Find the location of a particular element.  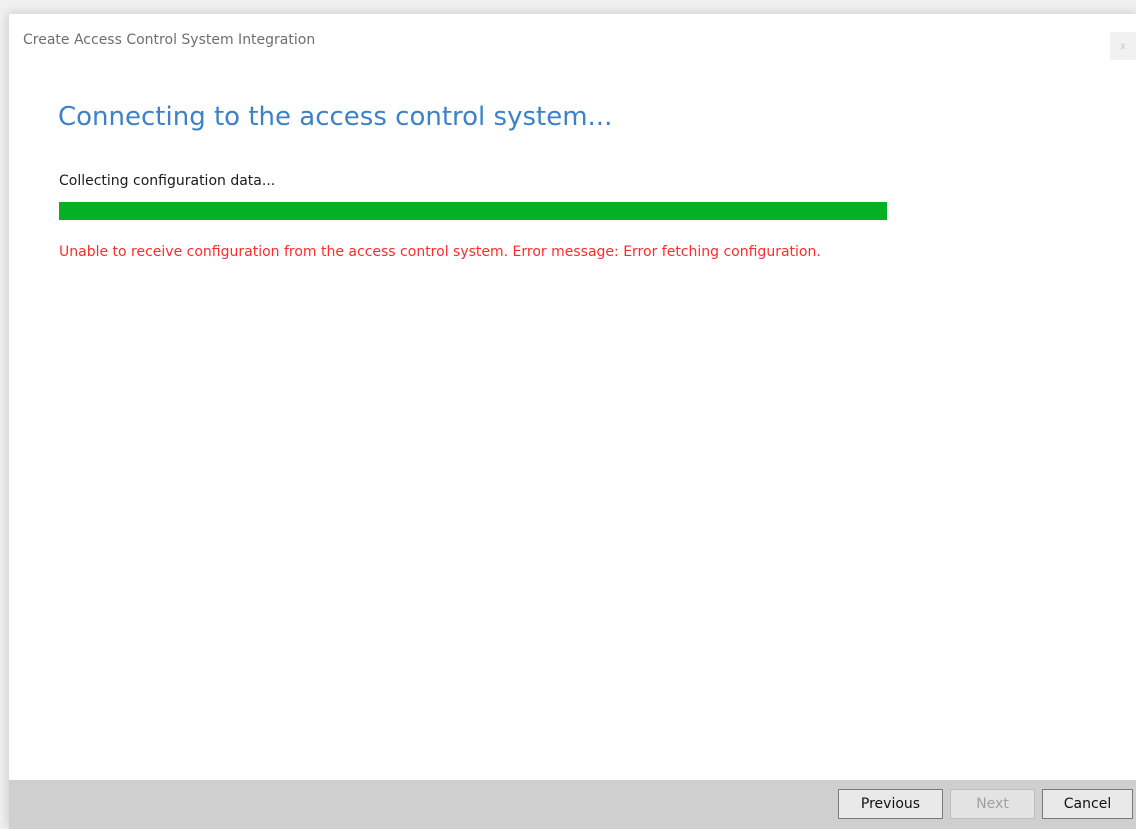

progress-bar is located at coordinates (473, 211).